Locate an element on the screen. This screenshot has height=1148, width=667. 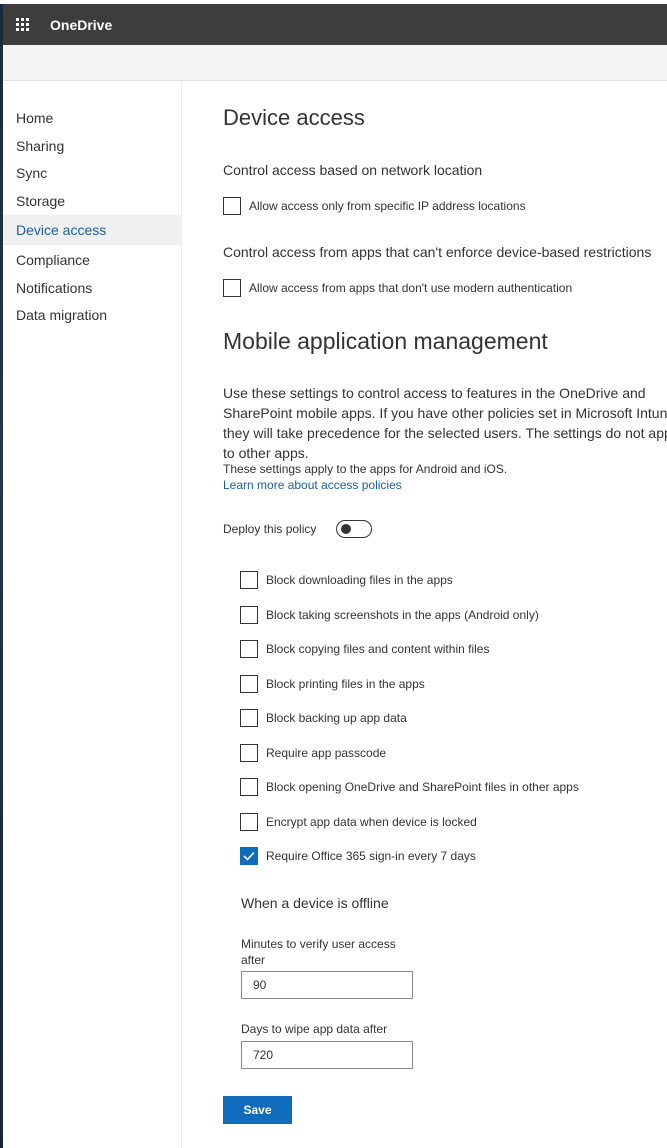
require-signin-checkbox: Require Office 365 sign-in every 7 days is located at coordinates (358, 856).